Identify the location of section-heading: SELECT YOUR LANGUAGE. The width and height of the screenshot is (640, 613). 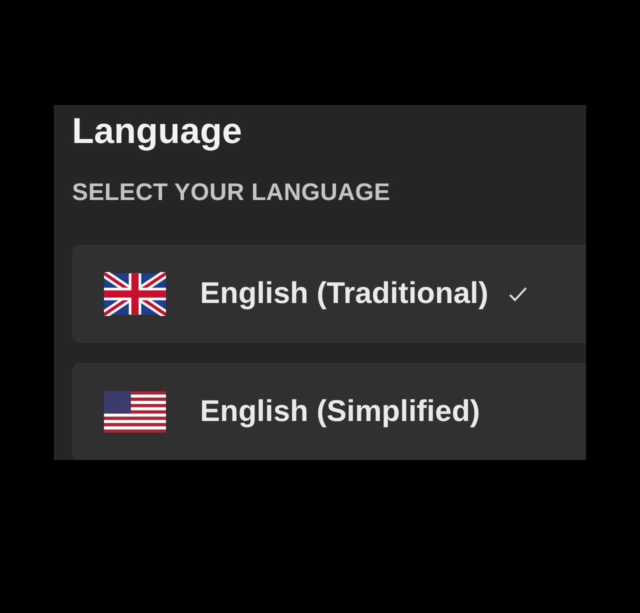
(232, 193).